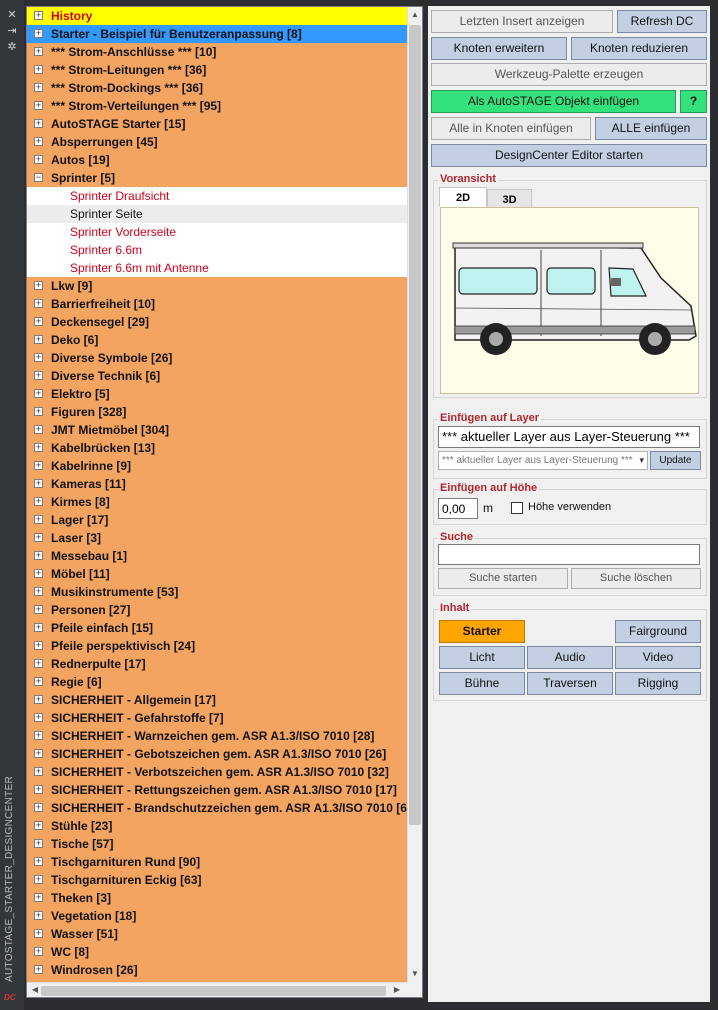  What do you see at coordinates (217, 322) in the screenshot?
I see `tree-category-row: + Deckensegel [29]` at bounding box center [217, 322].